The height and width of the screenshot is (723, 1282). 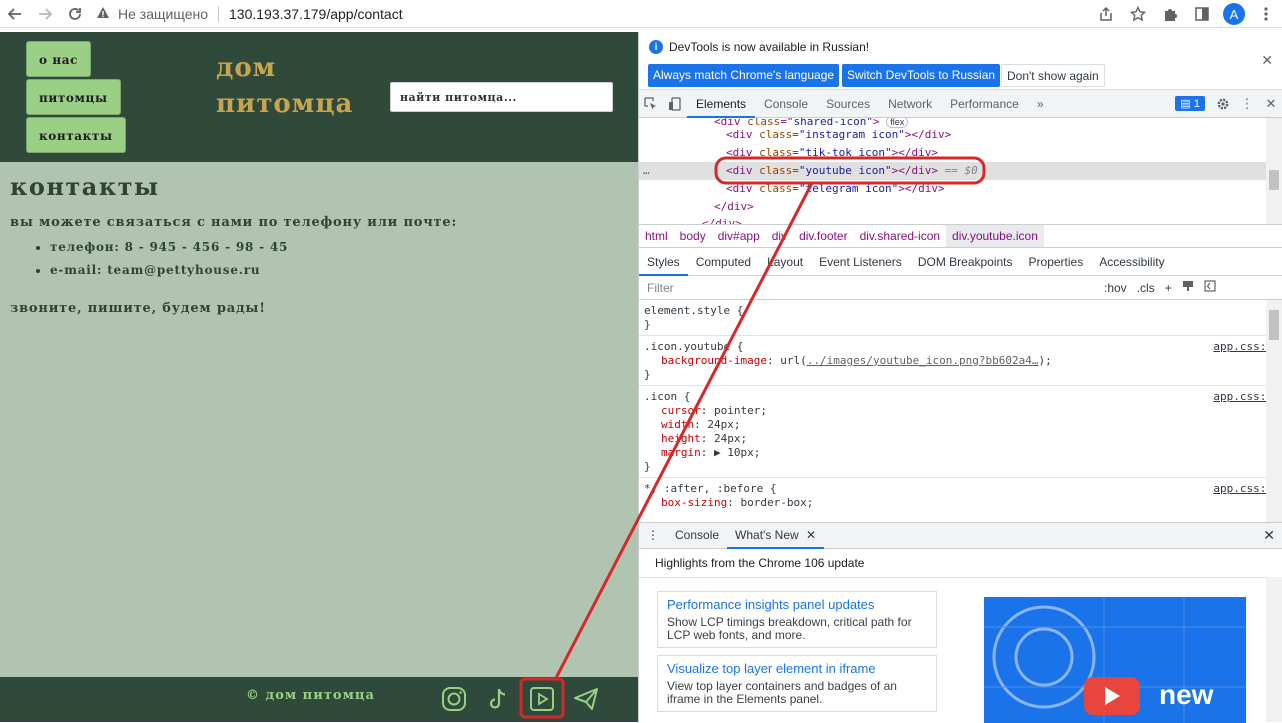 I want to click on email-item: e-mail: team@pettyhouse.ru, so click(x=340, y=270).